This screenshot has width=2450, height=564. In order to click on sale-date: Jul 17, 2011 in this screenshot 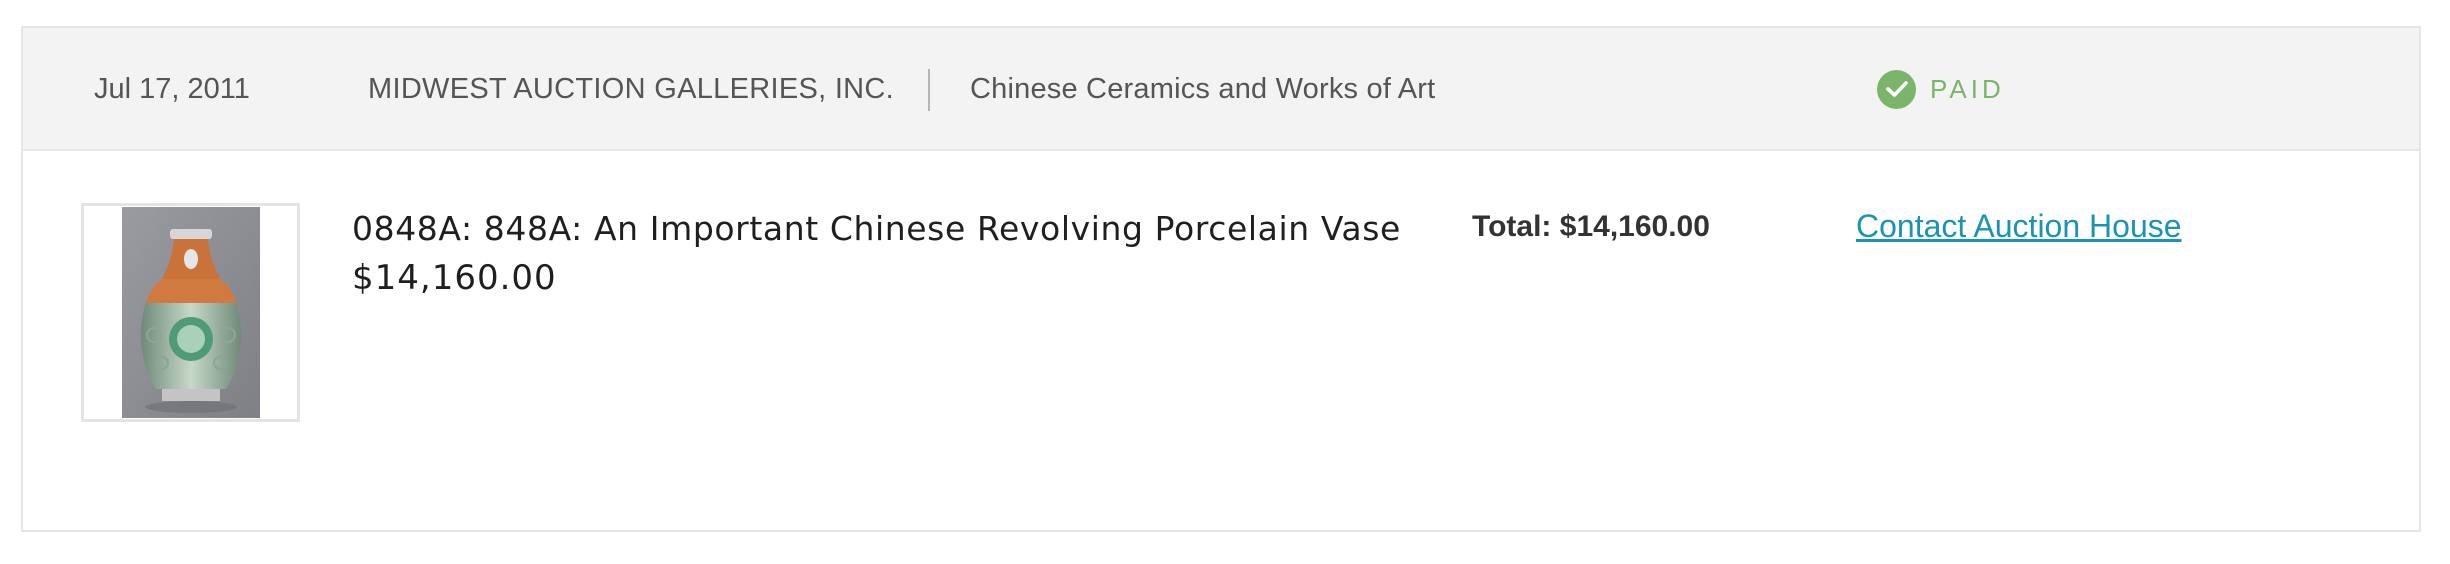, I will do `click(172, 89)`.